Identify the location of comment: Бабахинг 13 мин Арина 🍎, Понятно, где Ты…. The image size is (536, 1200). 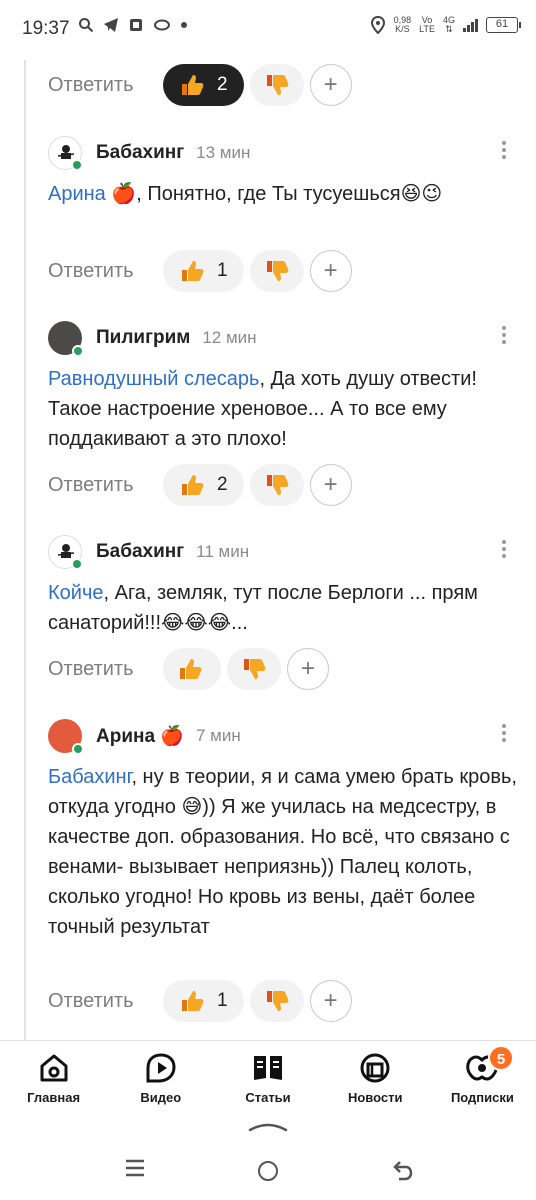
(283, 212).